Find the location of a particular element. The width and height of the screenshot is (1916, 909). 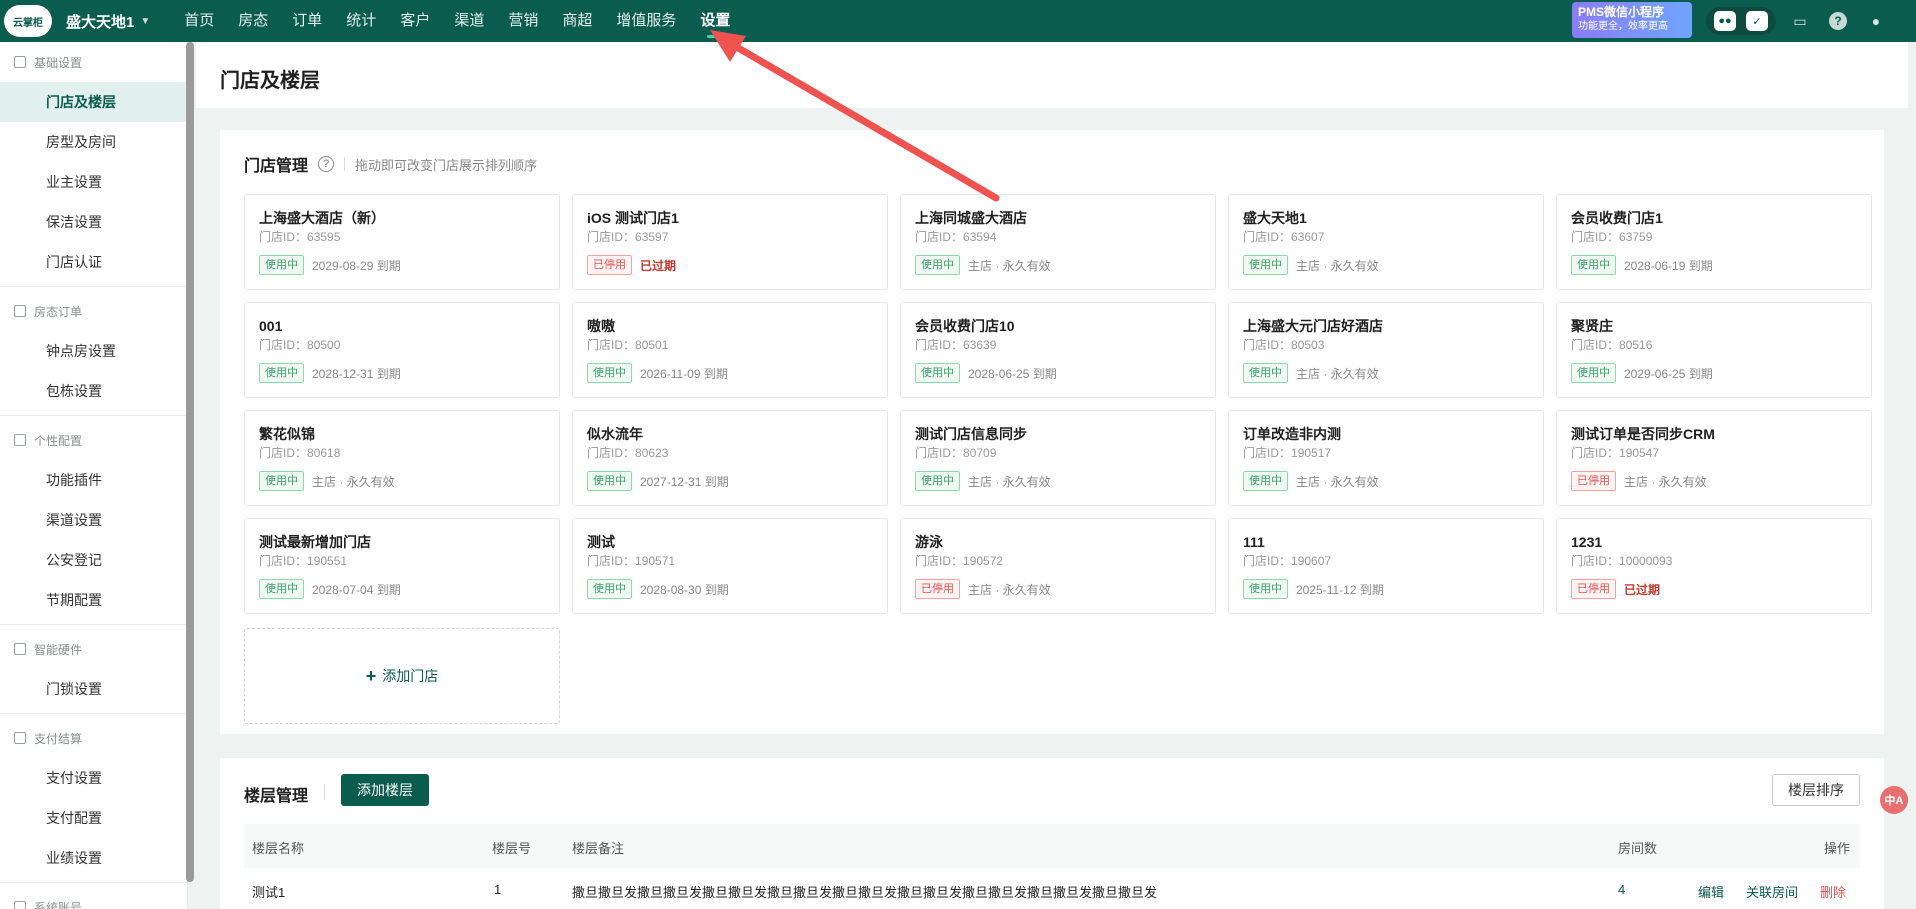

store-card: 盛大天地1 门店ID：63607 使用中 主店 · 永久有效 is located at coordinates (1386, 242).